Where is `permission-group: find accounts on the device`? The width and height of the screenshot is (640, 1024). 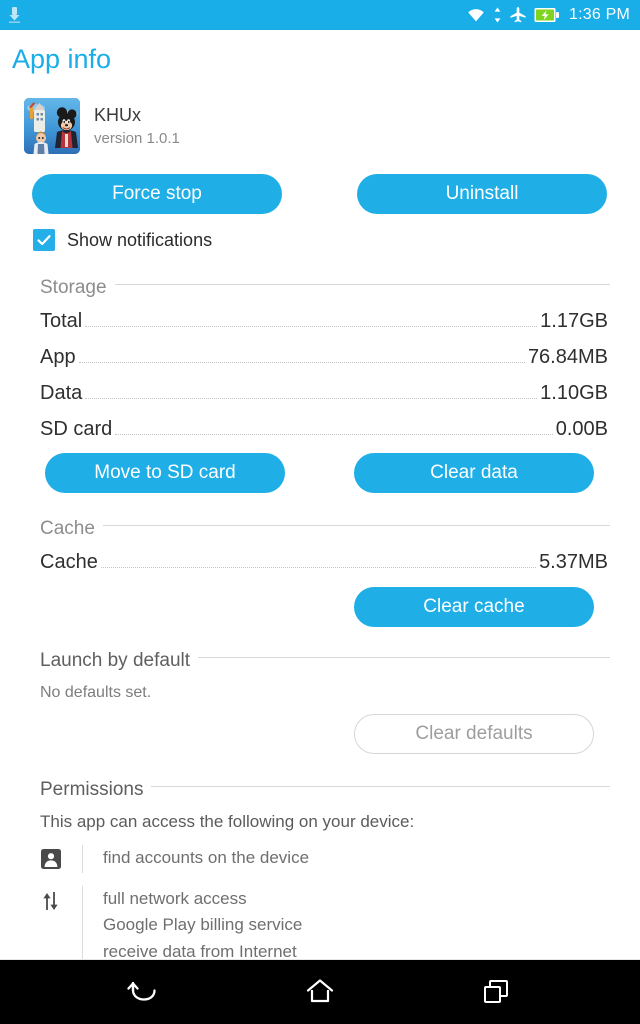
permission-group: find accounts on the device is located at coordinates (330, 859).